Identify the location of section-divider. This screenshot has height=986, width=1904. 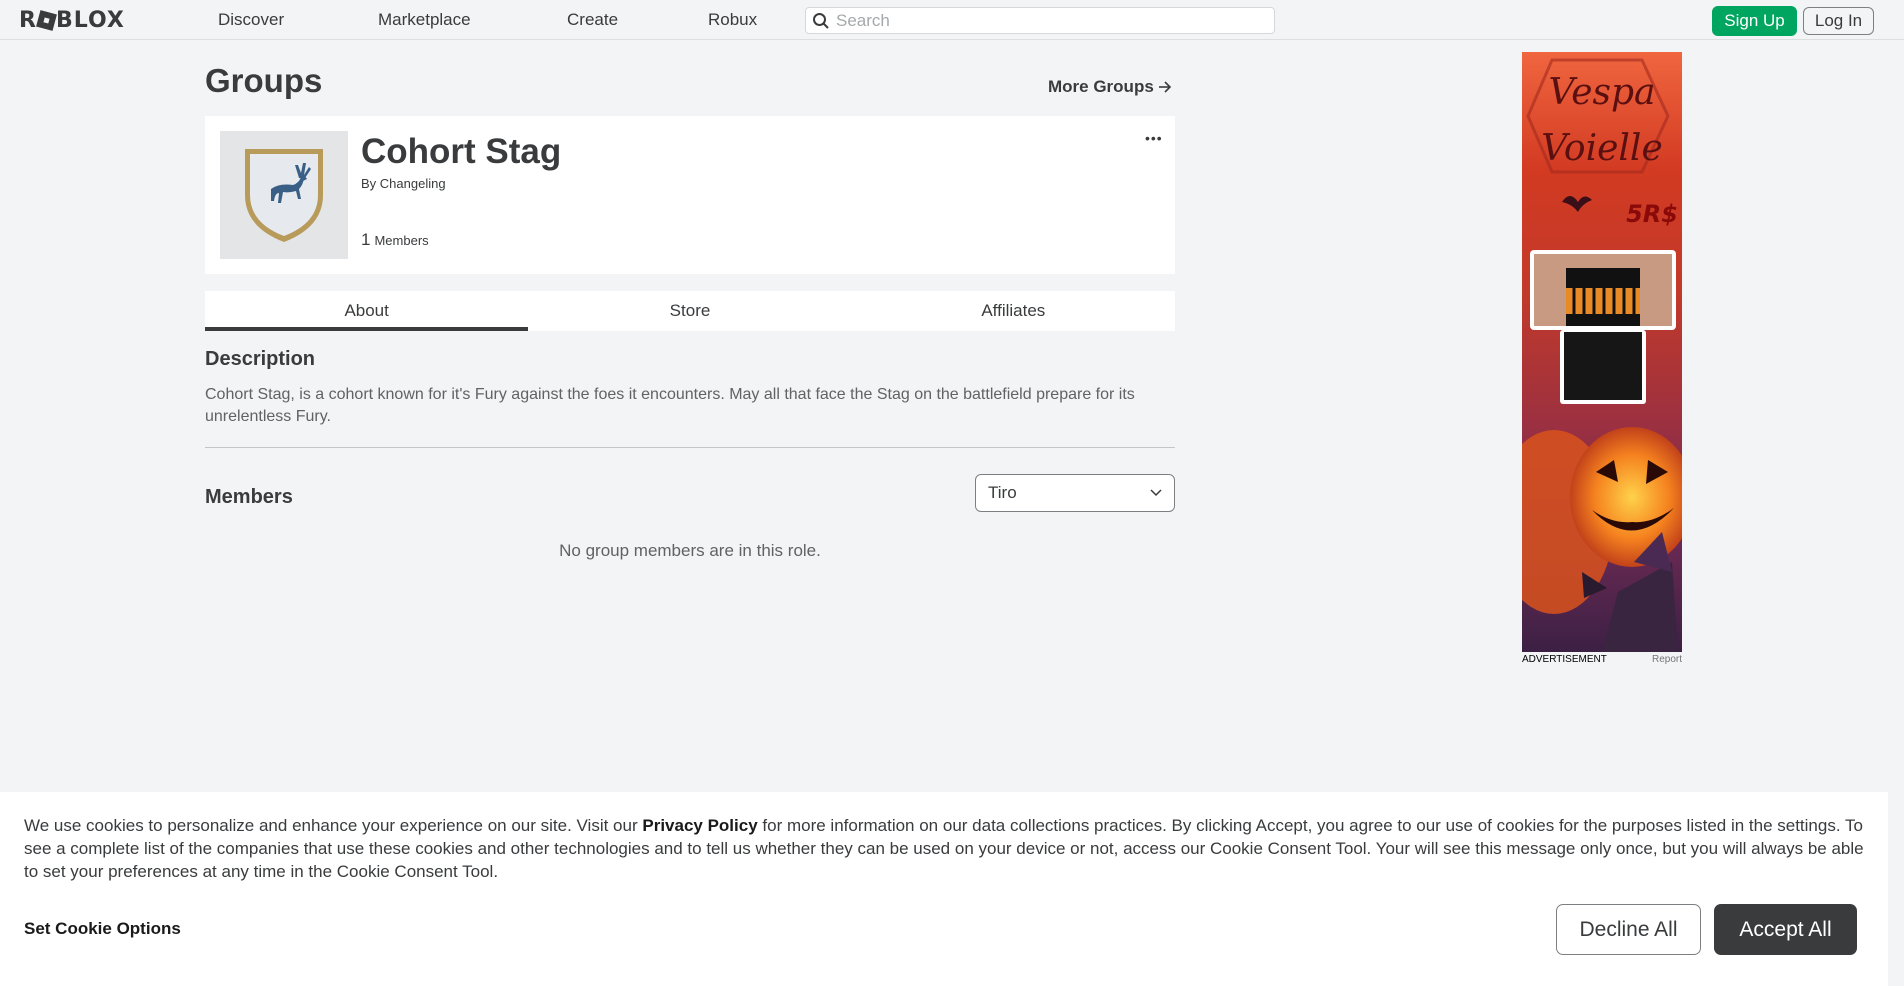
(690, 447).